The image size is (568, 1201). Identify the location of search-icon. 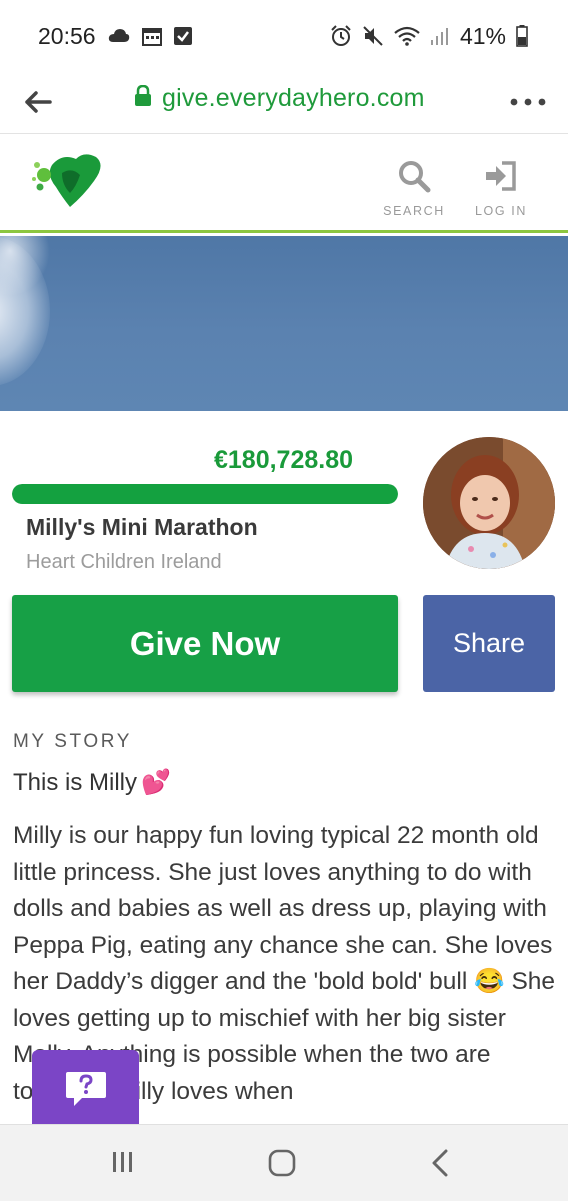
(414, 179).